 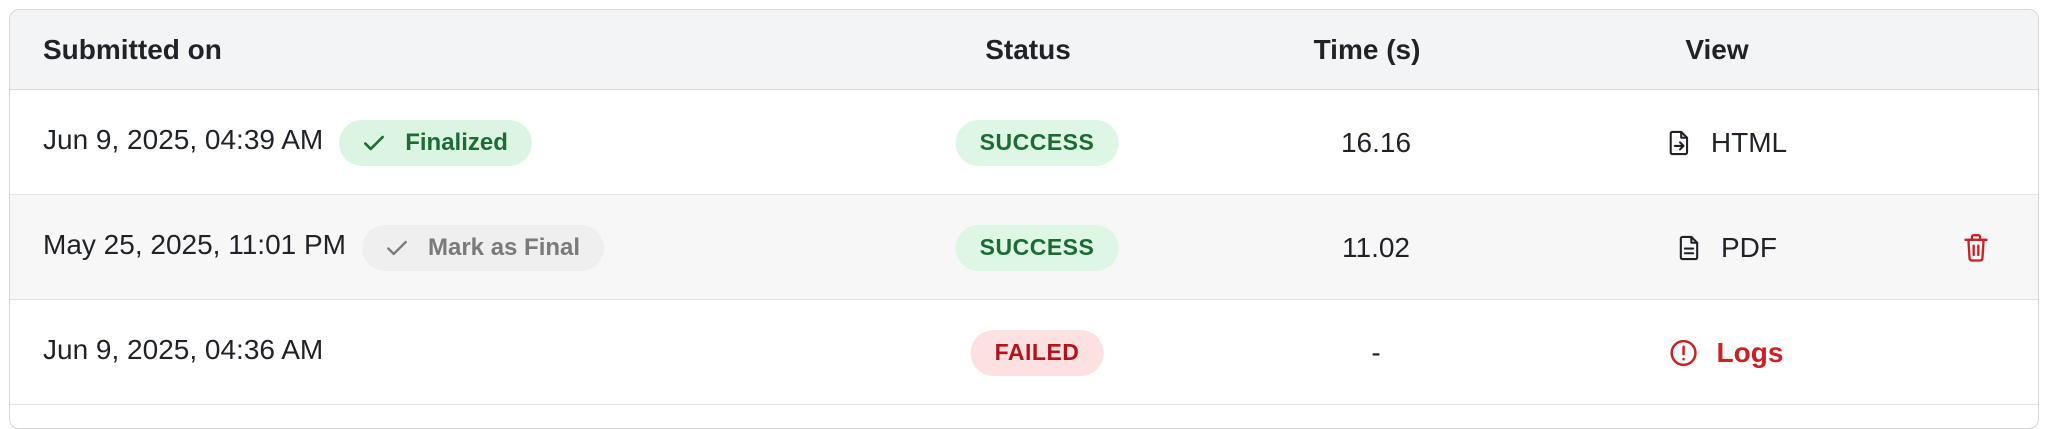 I want to click on submitted-cell: May 25, 2025, 11:01 PM Mark as Final, so click(x=324, y=247).